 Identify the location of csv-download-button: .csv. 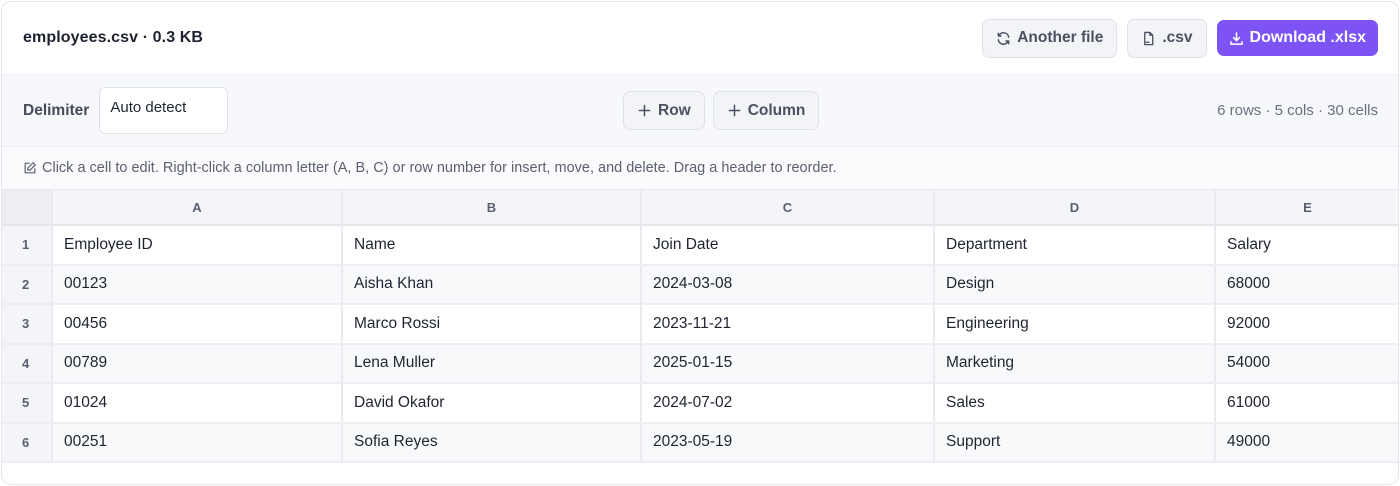
(1167, 38).